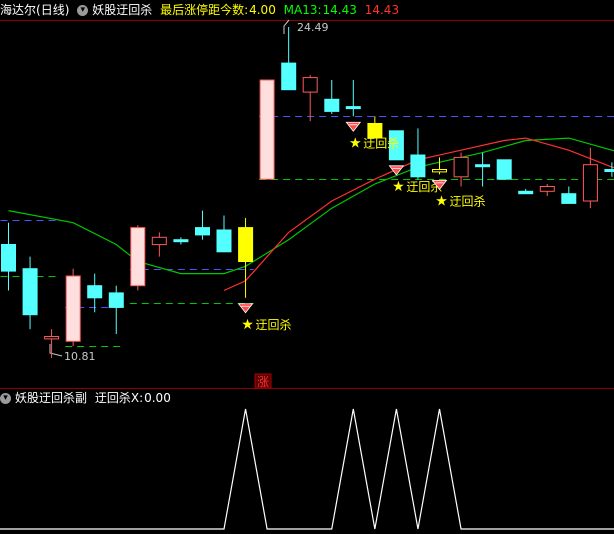  What do you see at coordinates (263, 381) in the screenshot?
I see `limit-up-marker: 涨` at bounding box center [263, 381].